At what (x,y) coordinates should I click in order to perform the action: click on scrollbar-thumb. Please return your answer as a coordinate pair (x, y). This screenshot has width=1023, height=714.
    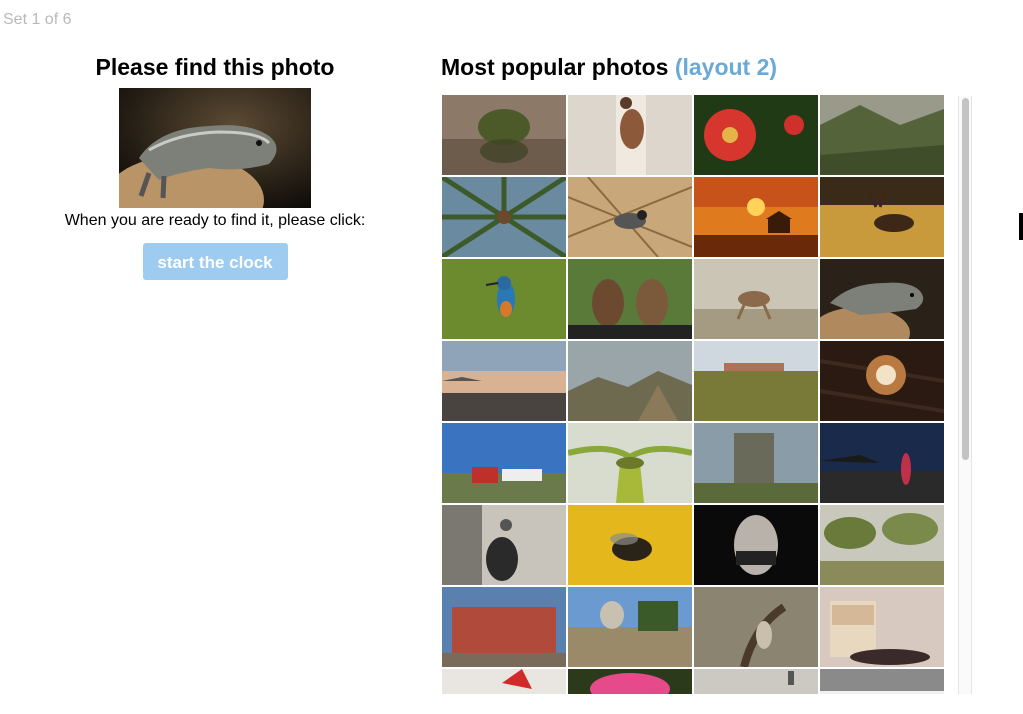
    Looking at the image, I should click on (965, 279).